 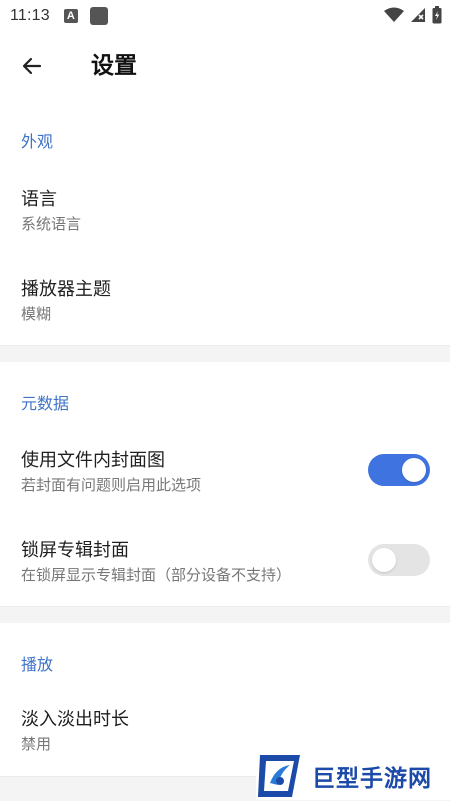 What do you see at coordinates (93, 460) in the screenshot?
I see `setting-title: 使用文件内封面图` at bounding box center [93, 460].